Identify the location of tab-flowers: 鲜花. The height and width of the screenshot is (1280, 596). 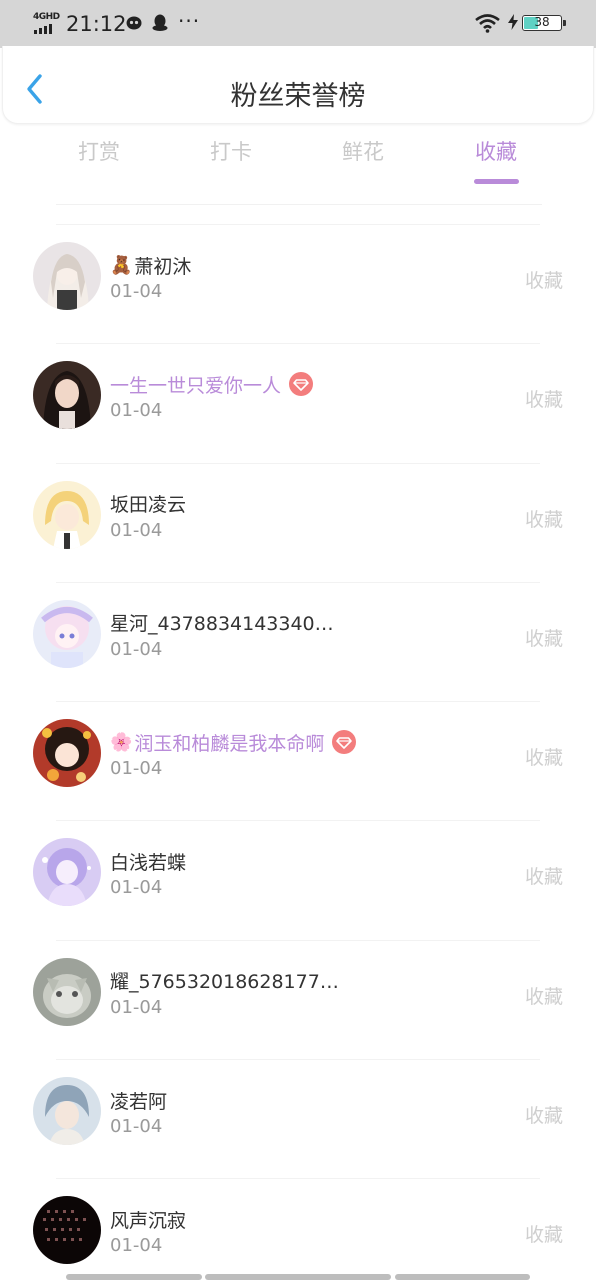
(363, 151).